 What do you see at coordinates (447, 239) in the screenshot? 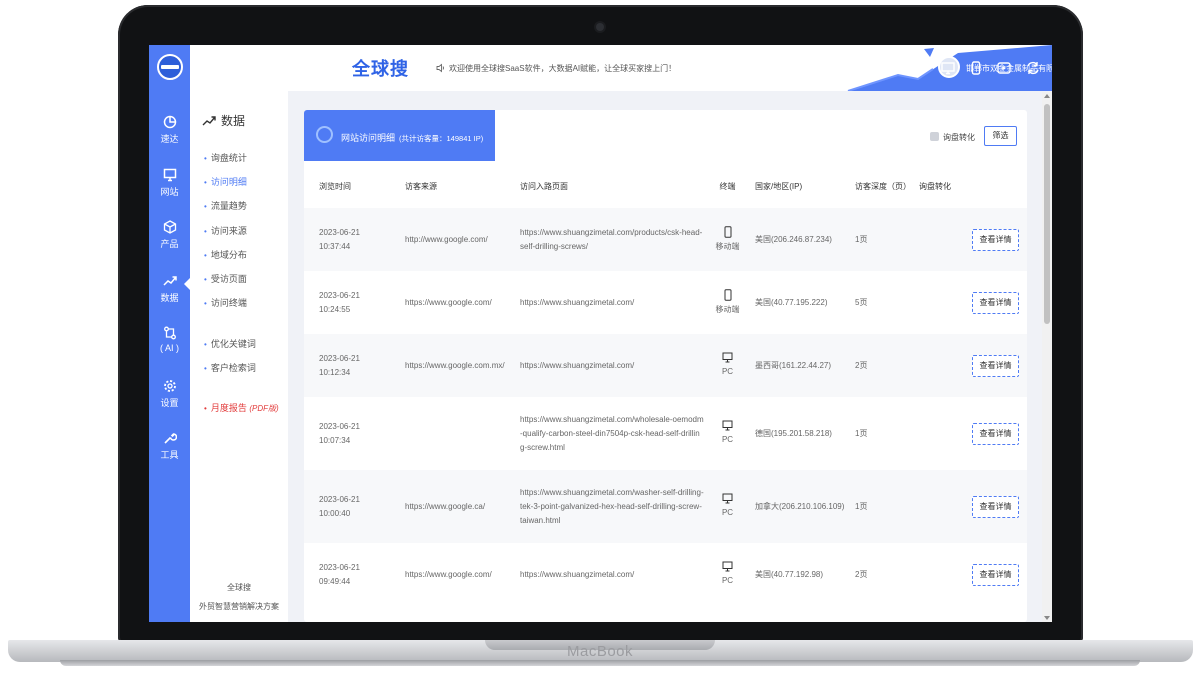
I see `cell-source: http://www.google.com/` at bounding box center [447, 239].